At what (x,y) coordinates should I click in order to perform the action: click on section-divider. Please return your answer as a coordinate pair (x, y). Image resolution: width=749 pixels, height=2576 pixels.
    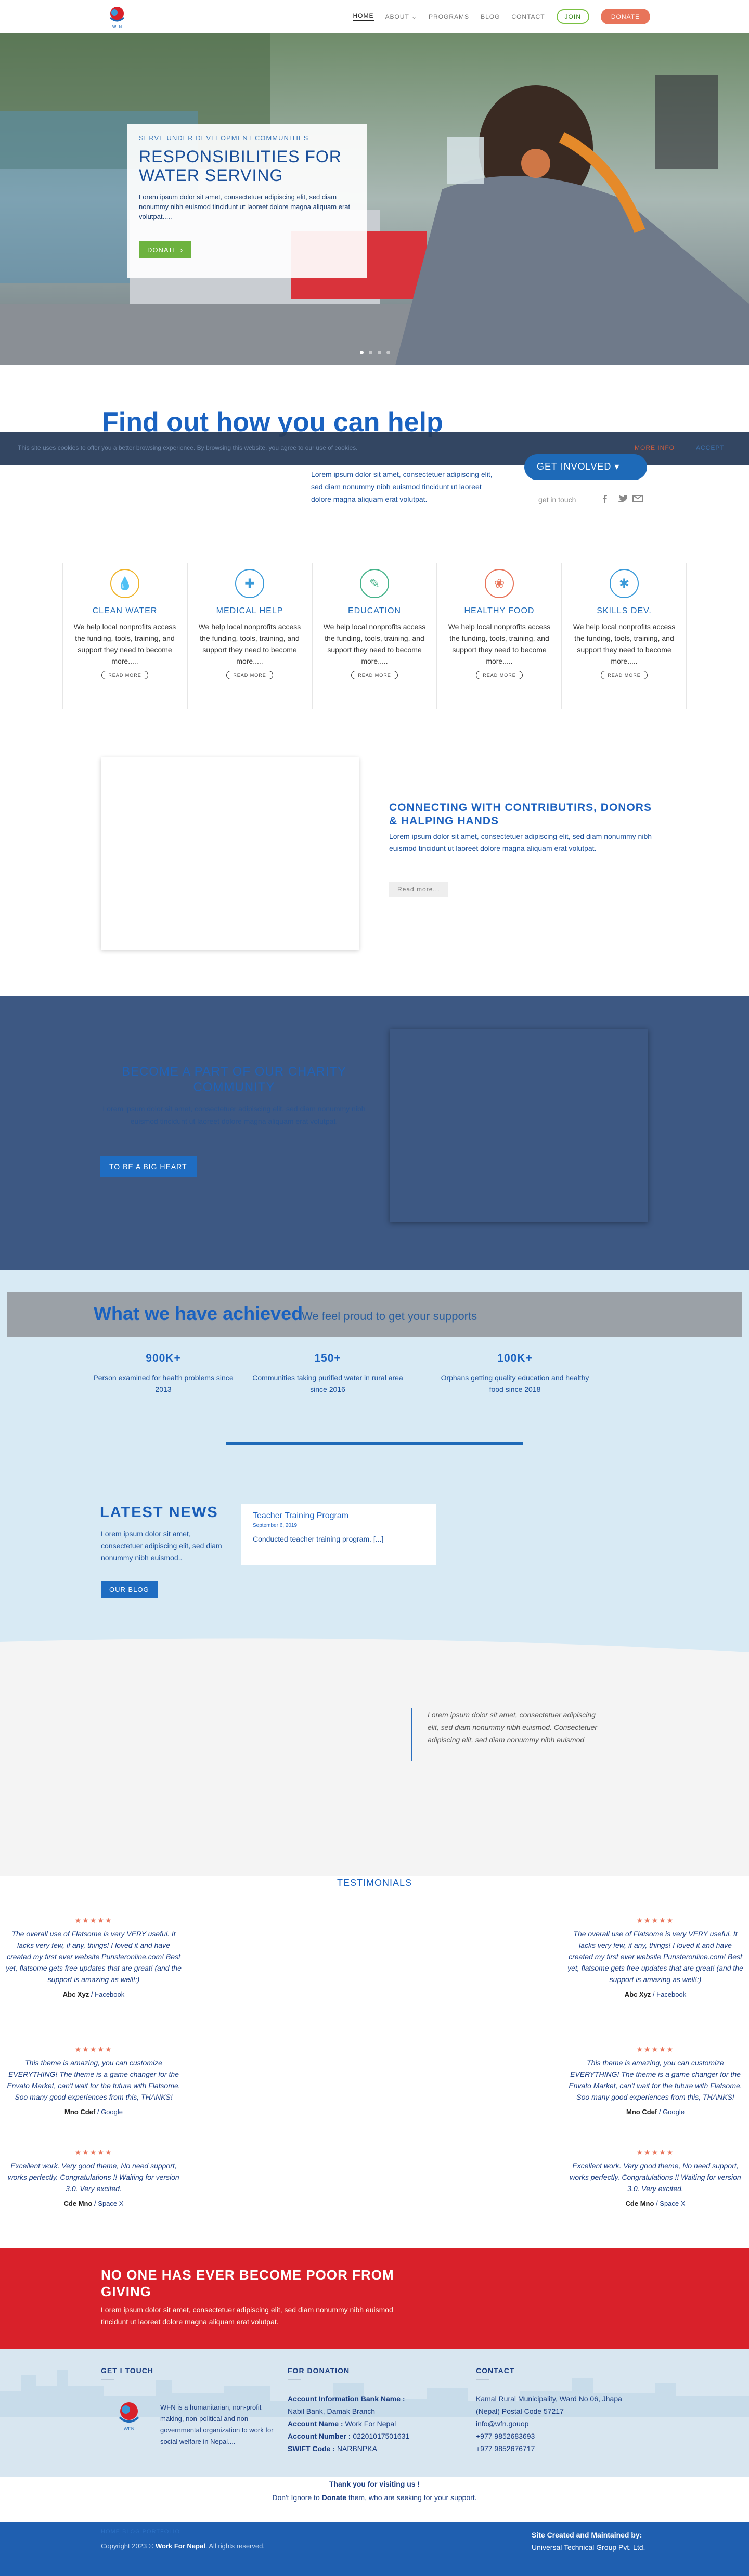
    Looking at the image, I should click on (374, 1444).